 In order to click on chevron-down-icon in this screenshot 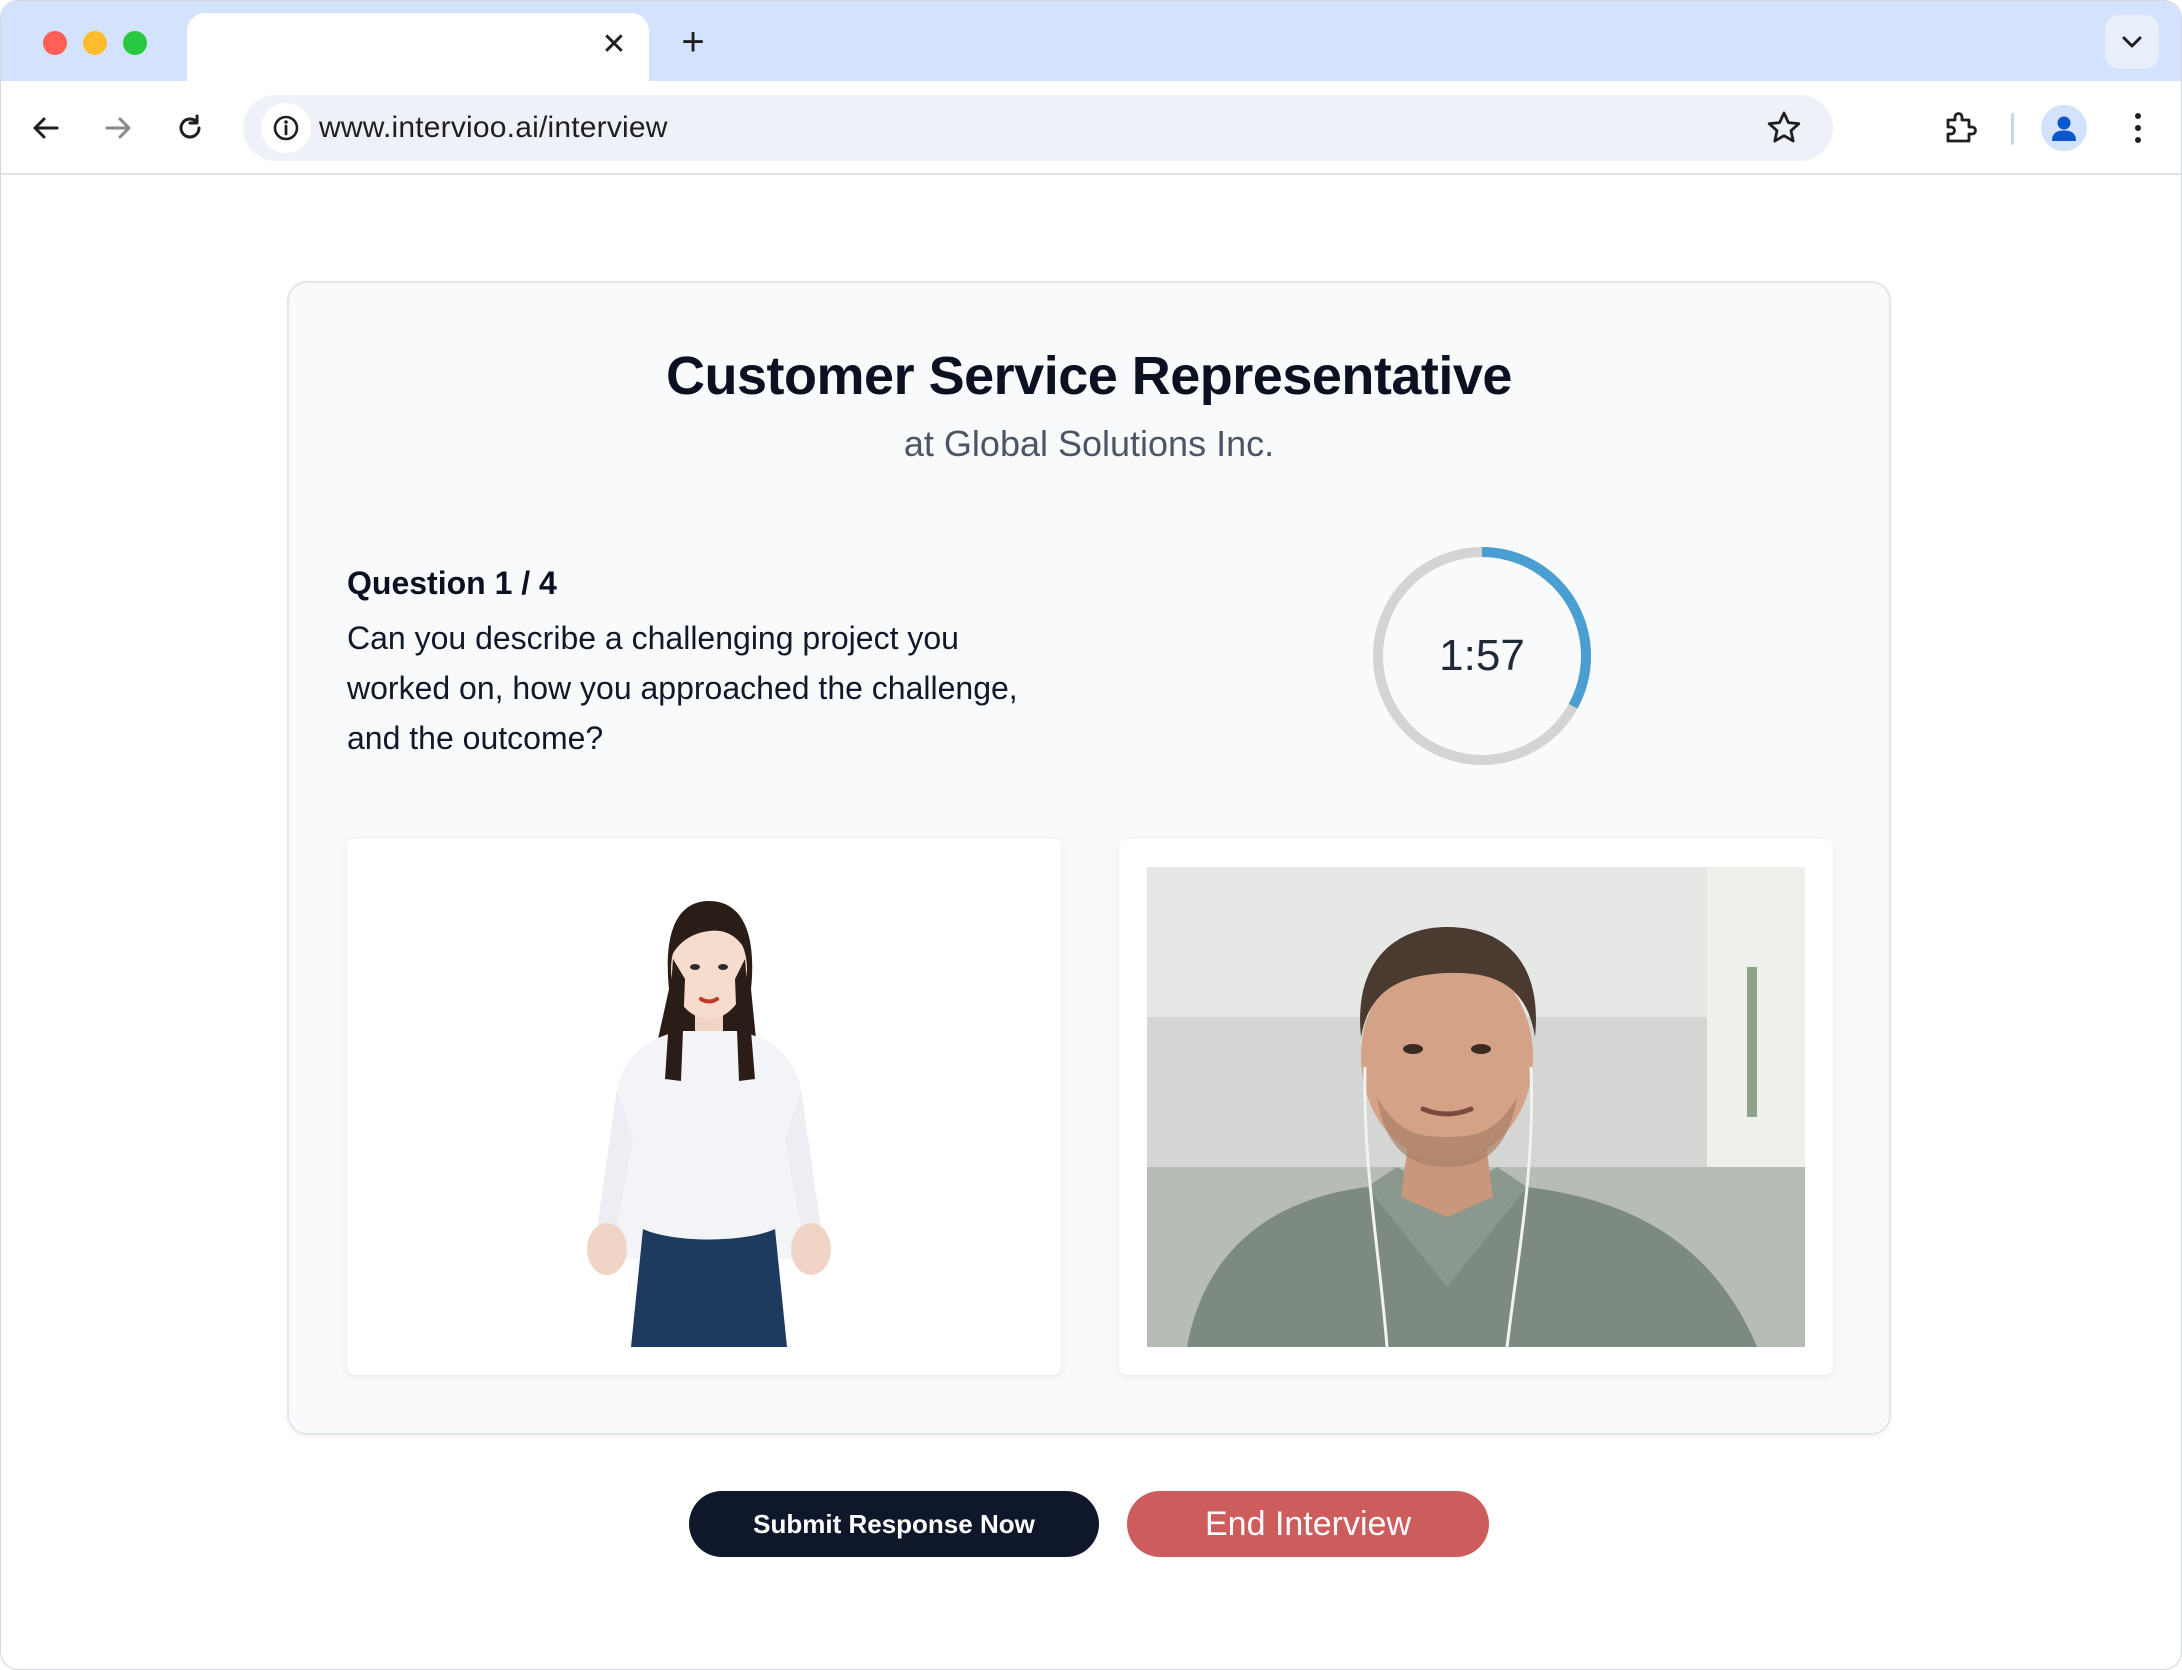, I will do `click(2132, 42)`.